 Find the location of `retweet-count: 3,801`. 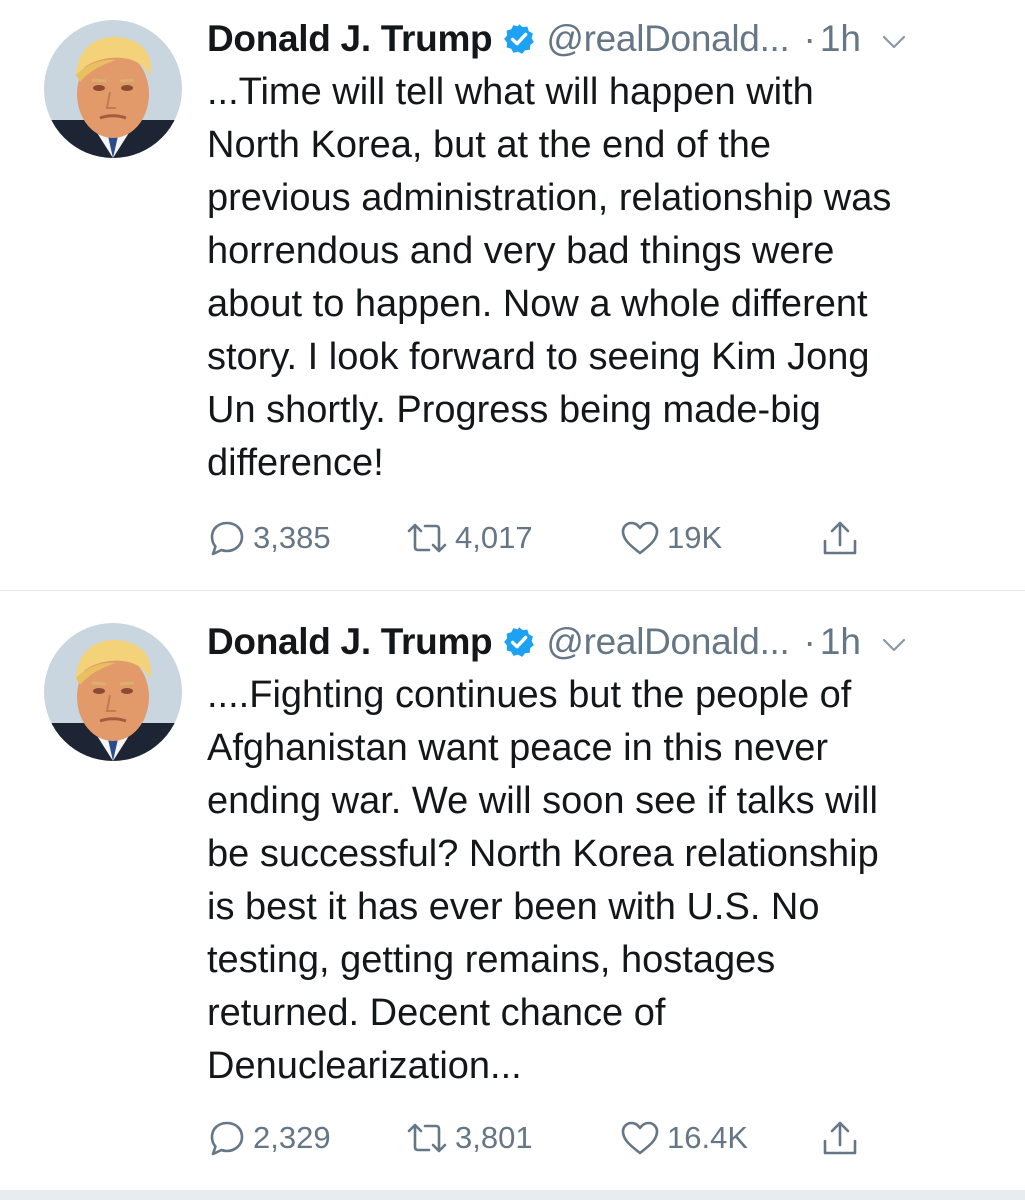

retweet-count: 3,801 is located at coordinates (494, 1137).